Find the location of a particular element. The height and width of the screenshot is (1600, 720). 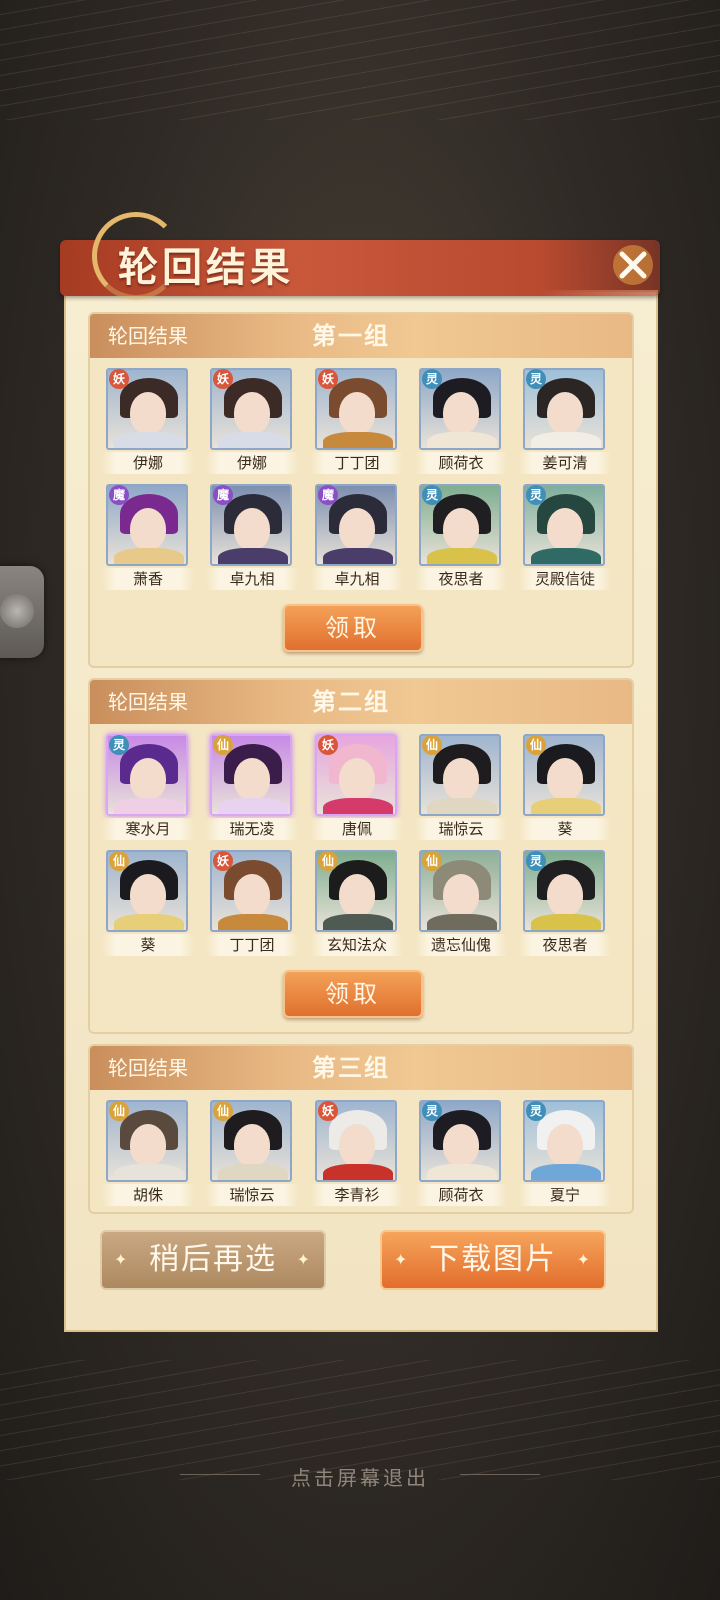

download-image-button: ✦ 下载图片 ✦ is located at coordinates (493, 1260).